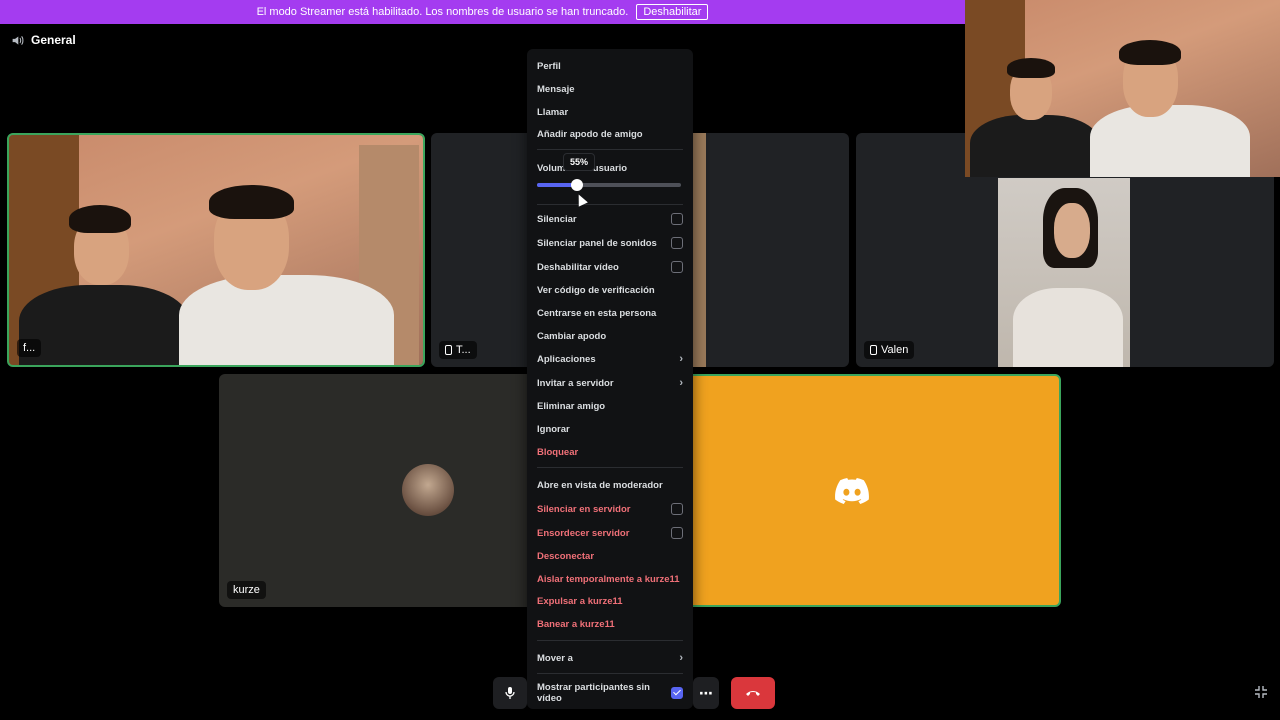 The height and width of the screenshot is (720, 1280). I want to click on volume-slider-handle, so click(577, 185).